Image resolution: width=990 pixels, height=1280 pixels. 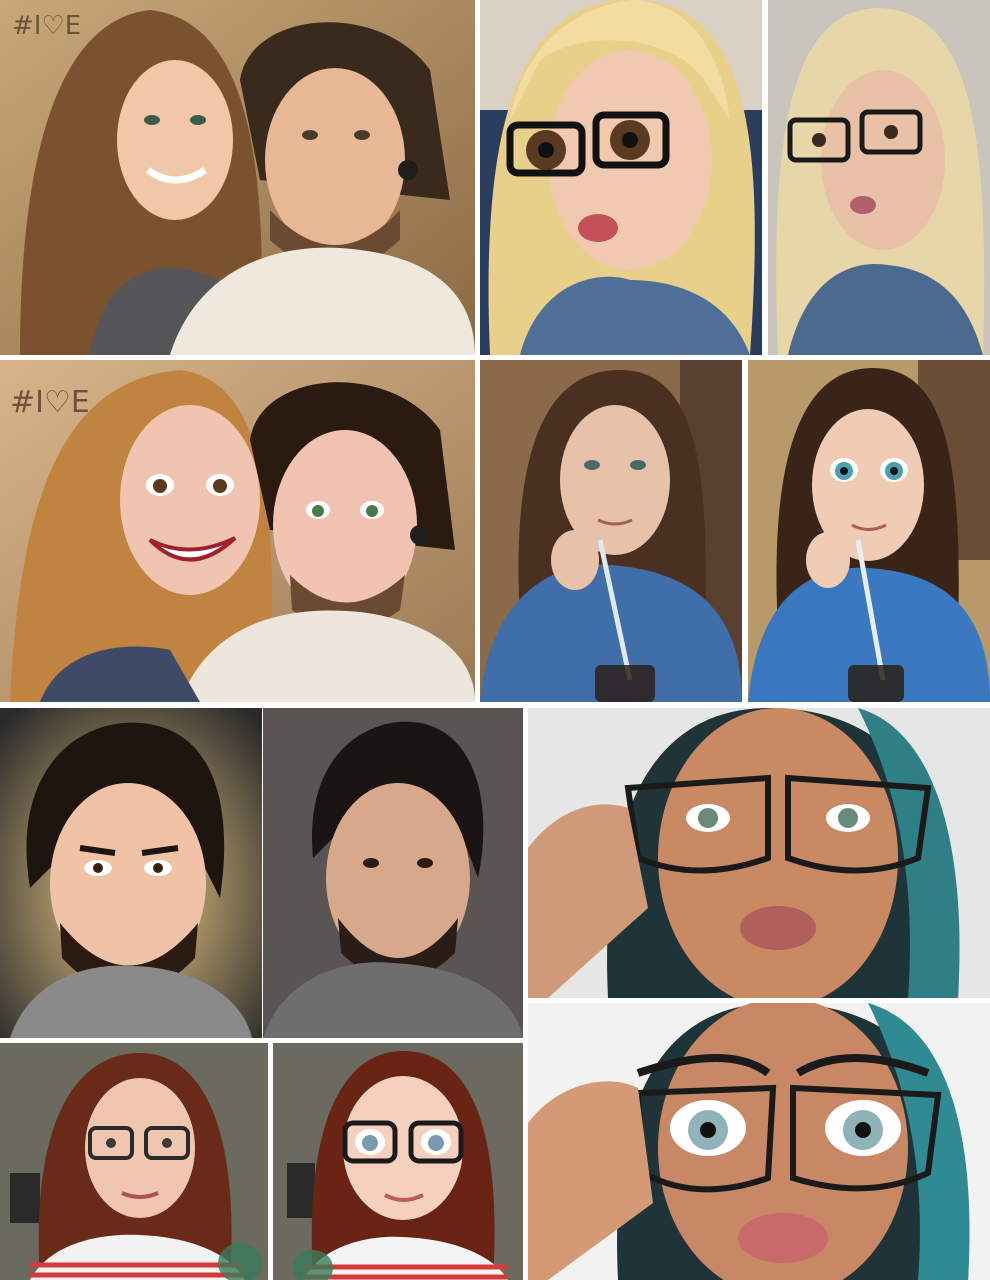 What do you see at coordinates (611, 531) in the screenshot?
I see `woman-denim-straw-photo` at bounding box center [611, 531].